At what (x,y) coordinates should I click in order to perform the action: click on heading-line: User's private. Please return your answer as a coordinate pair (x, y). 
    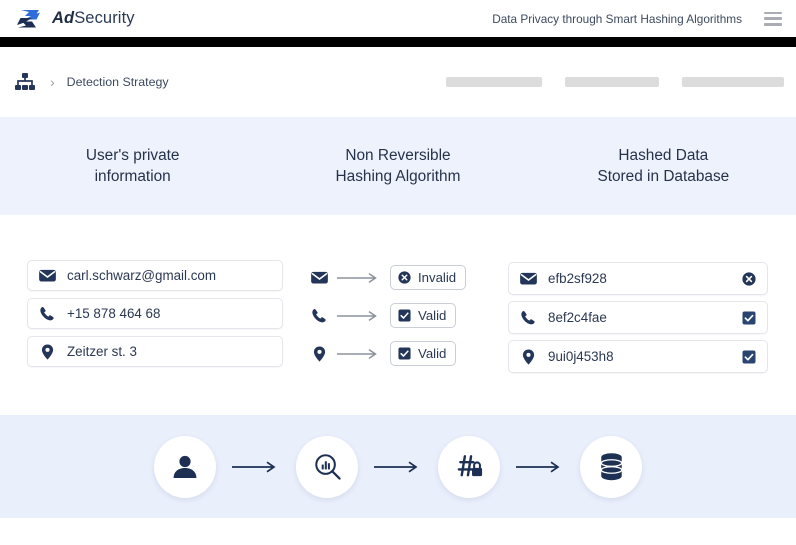
    Looking at the image, I should click on (132, 155).